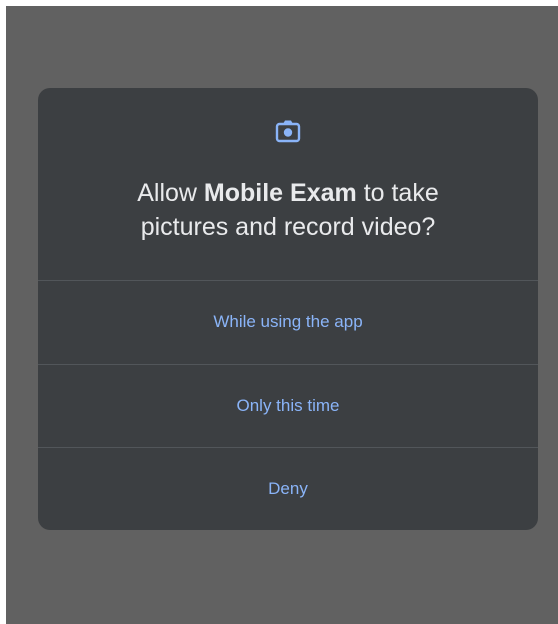  Describe the element at coordinates (288, 406) in the screenshot. I see `only-this-time-button: Only this time` at that location.